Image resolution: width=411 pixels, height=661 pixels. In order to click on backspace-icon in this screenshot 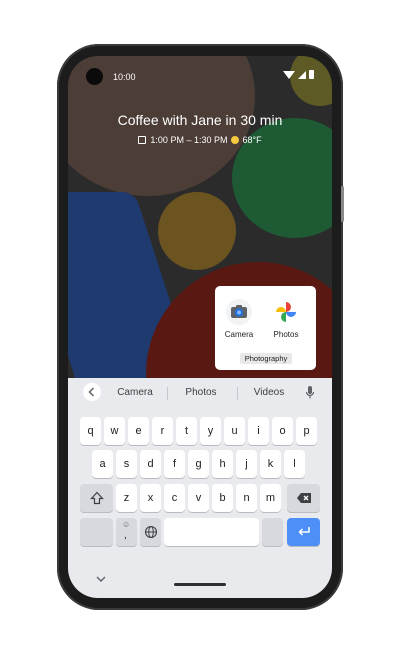, I will do `click(303, 498)`.